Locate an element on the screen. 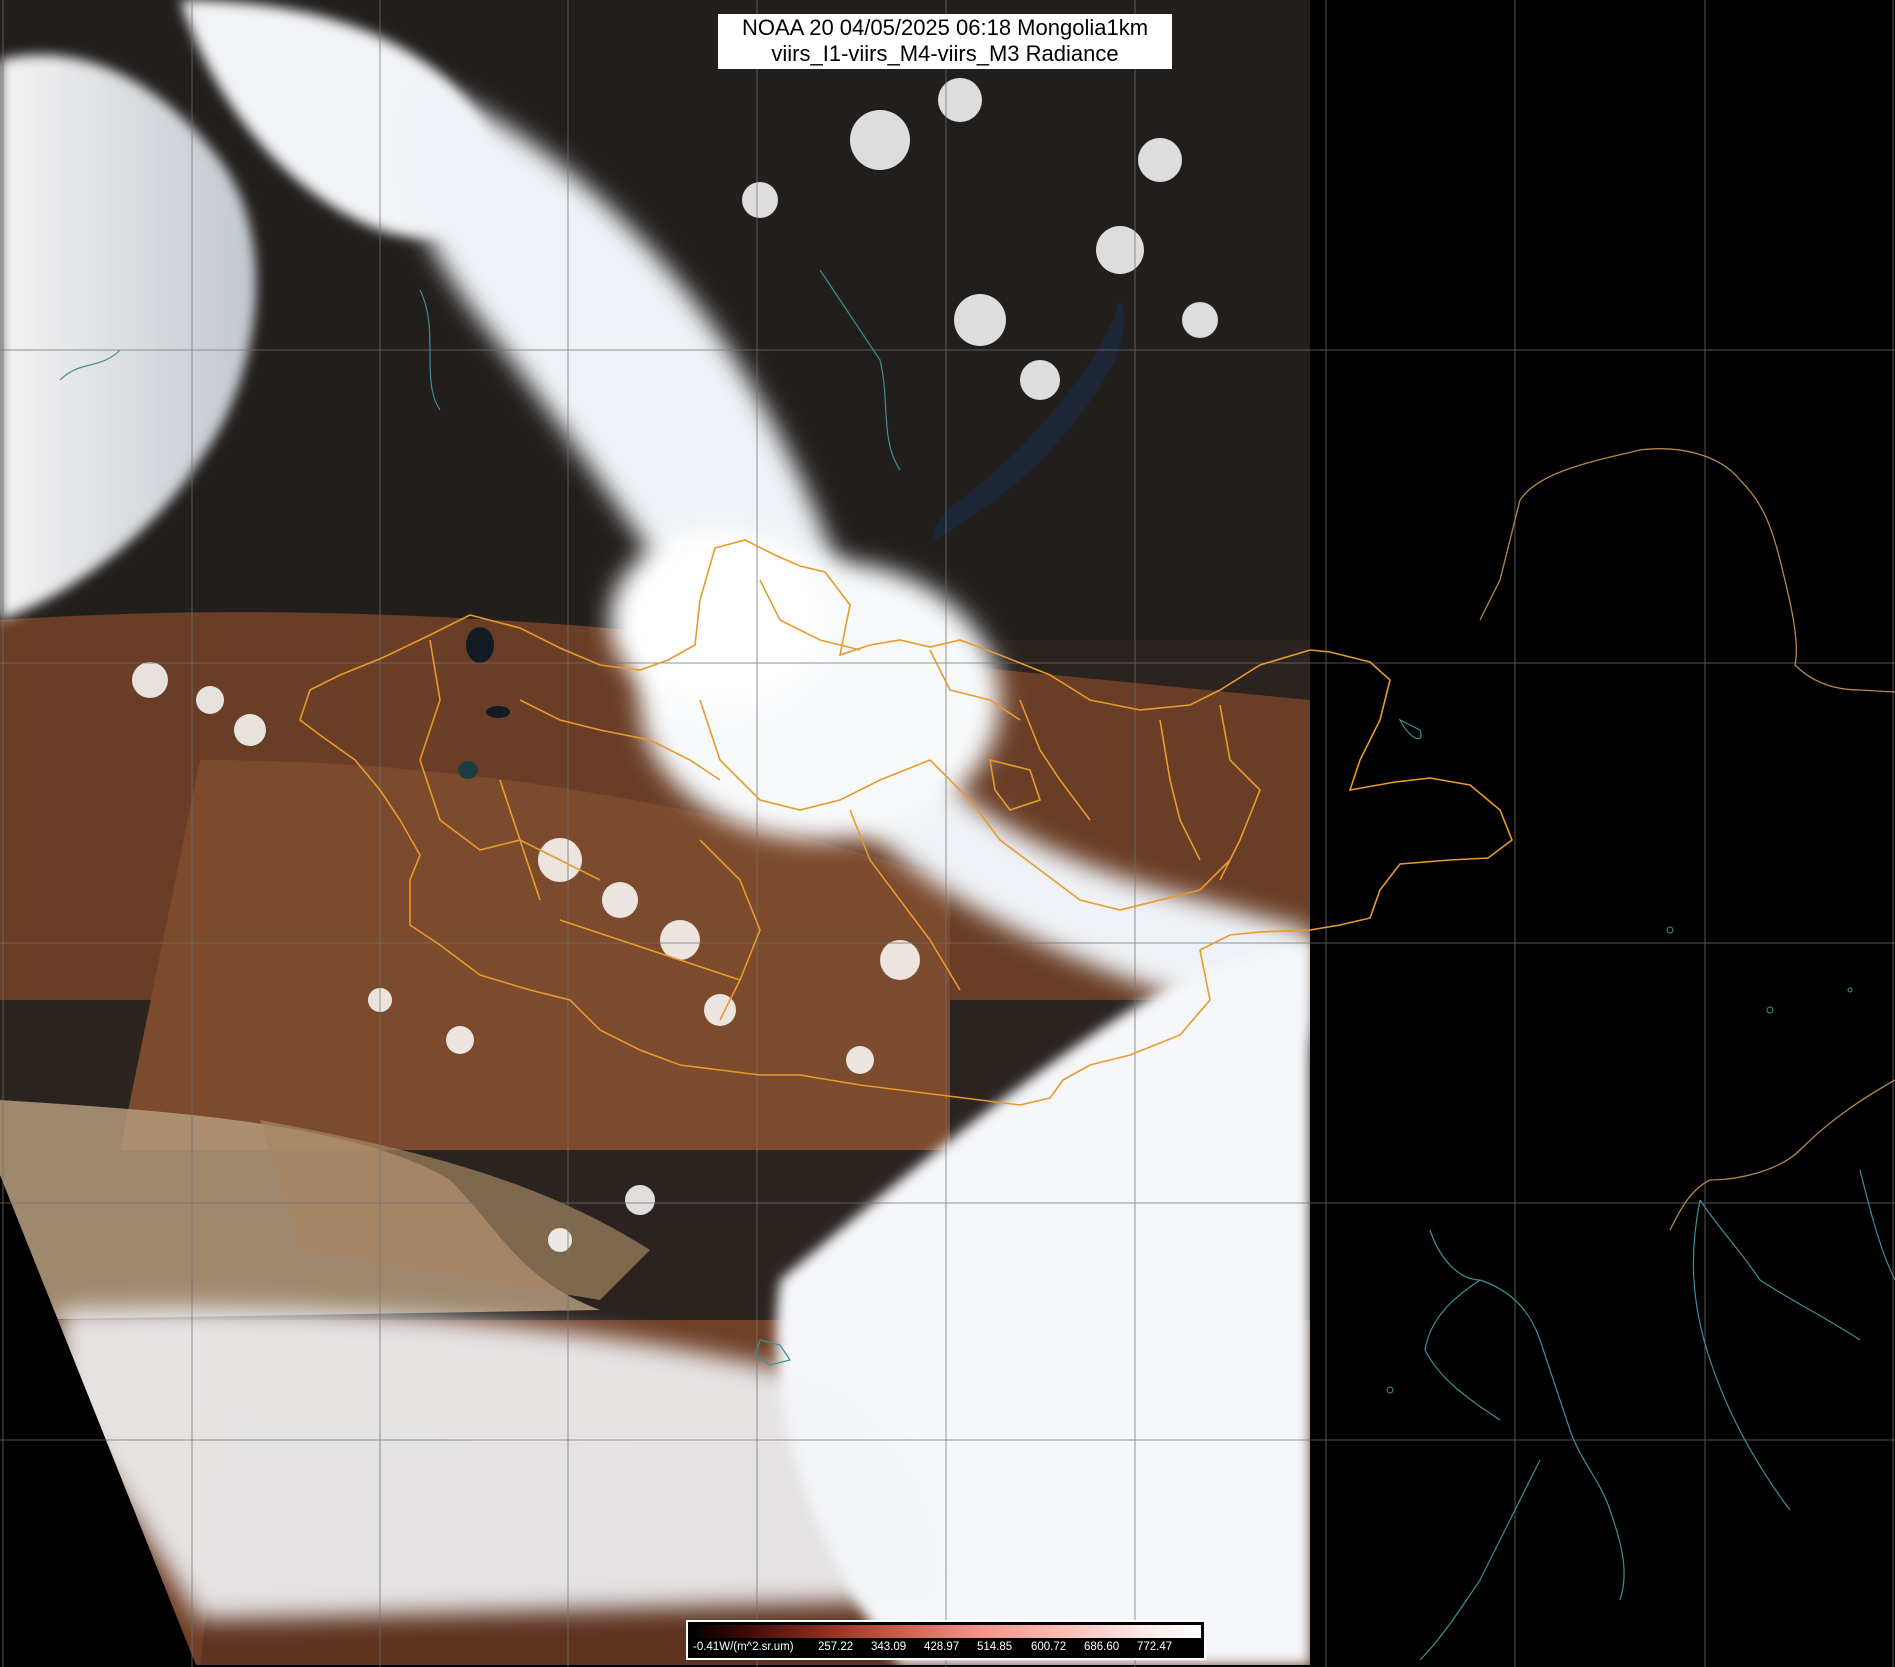 The height and width of the screenshot is (1667, 1895). colorbar-label-3: 428.97 is located at coordinates (942, 1647).